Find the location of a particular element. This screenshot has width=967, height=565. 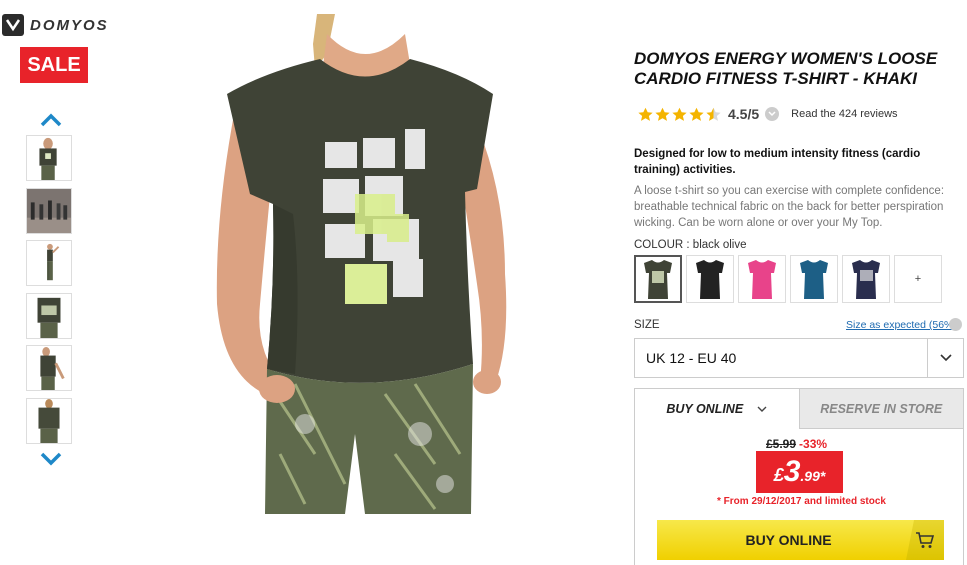

more-colours-button: + is located at coordinates (918, 279).